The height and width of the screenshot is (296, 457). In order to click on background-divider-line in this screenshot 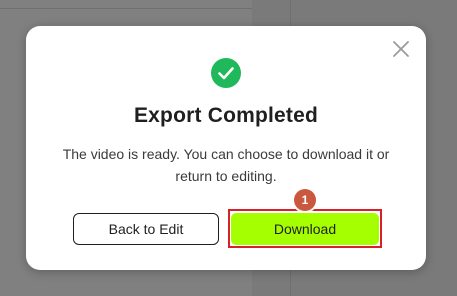, I will do `click(126, 8)`.